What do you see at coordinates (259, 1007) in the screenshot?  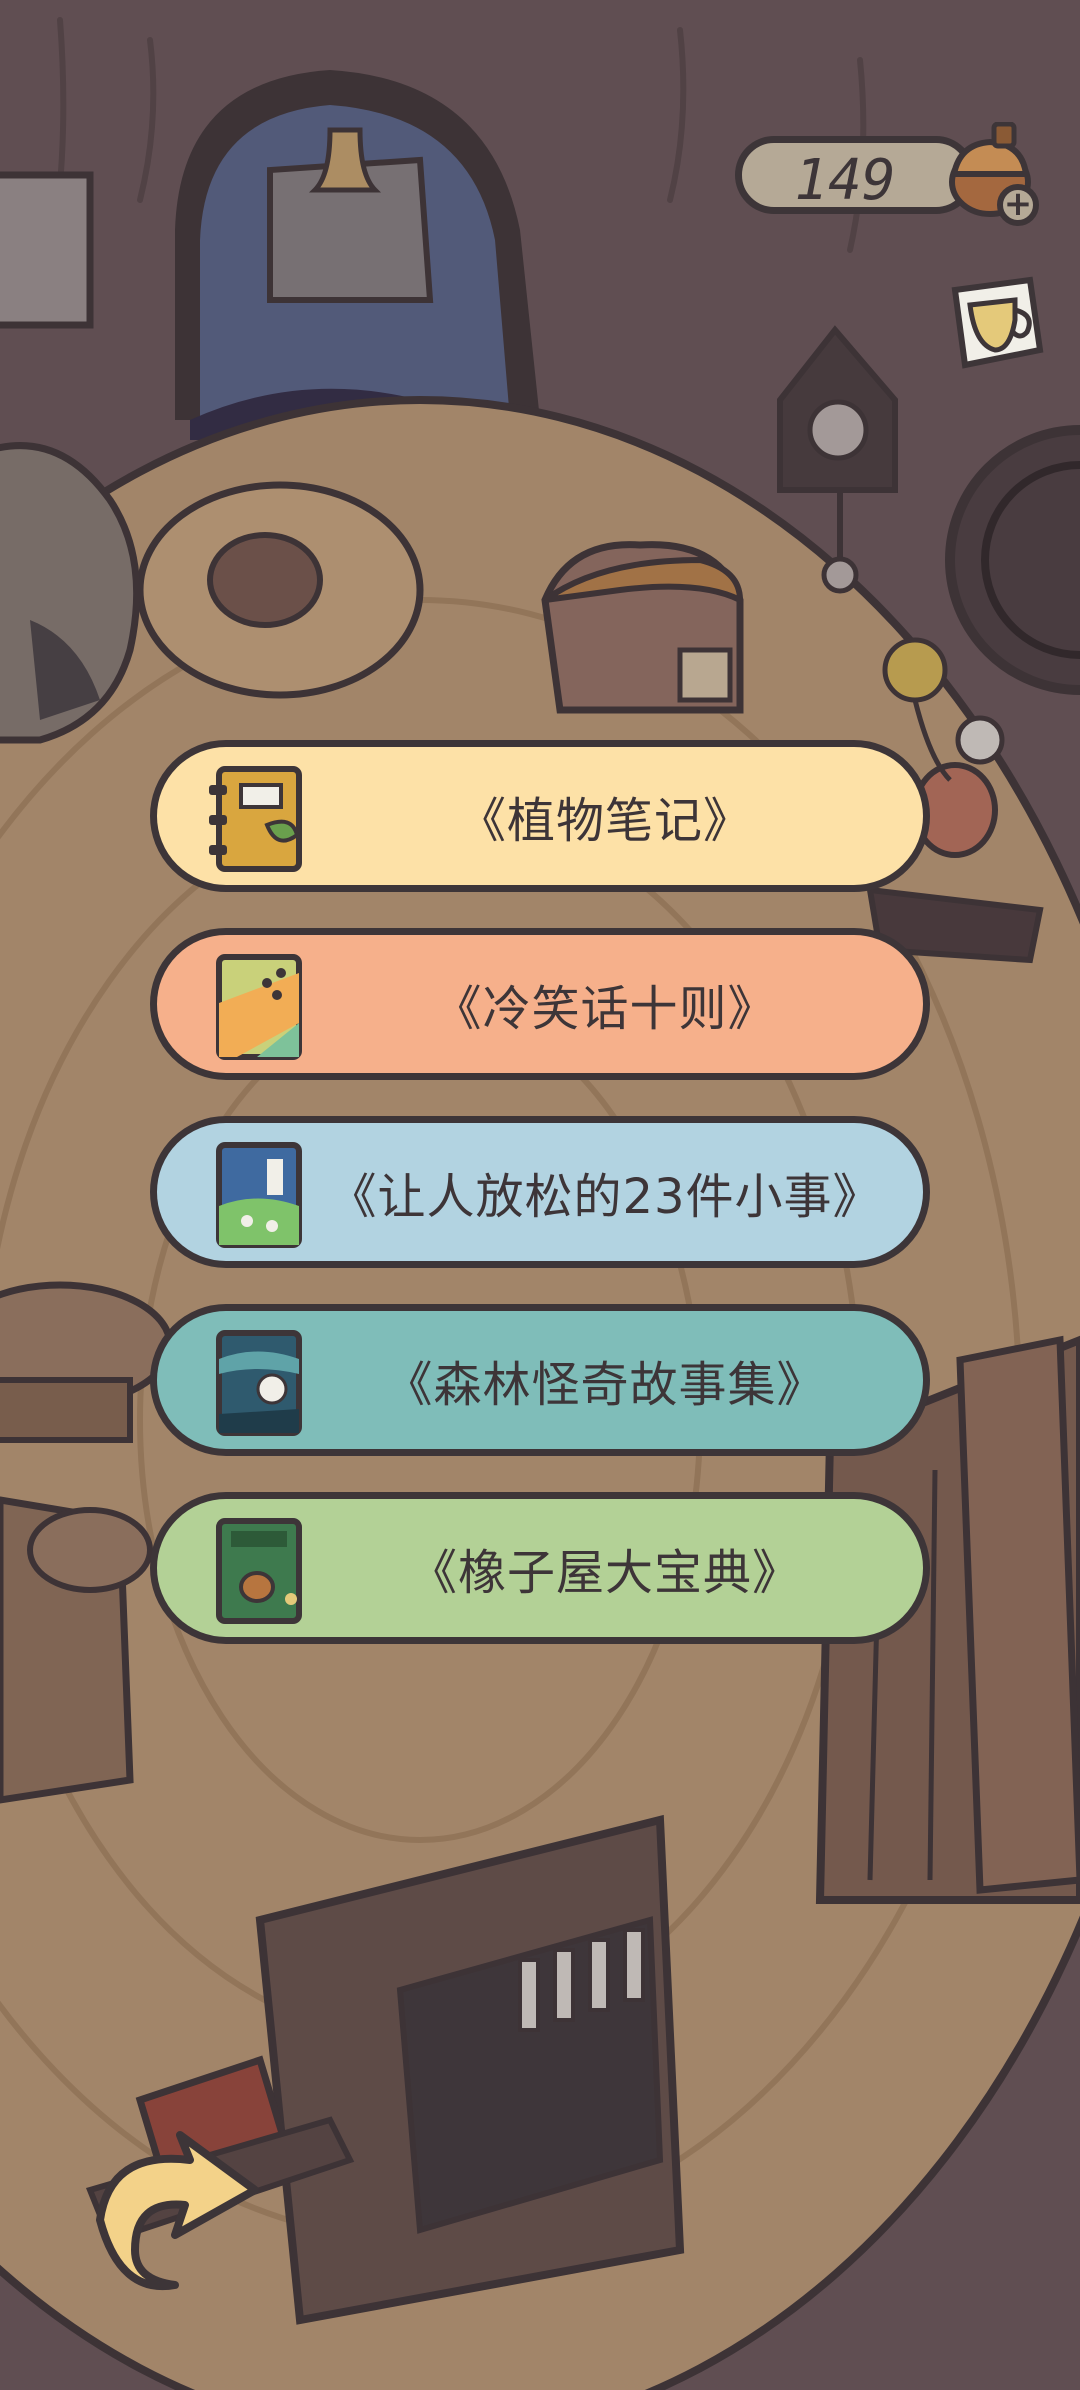 I see `joke-book-icon` at bounding box center [259, 1007].